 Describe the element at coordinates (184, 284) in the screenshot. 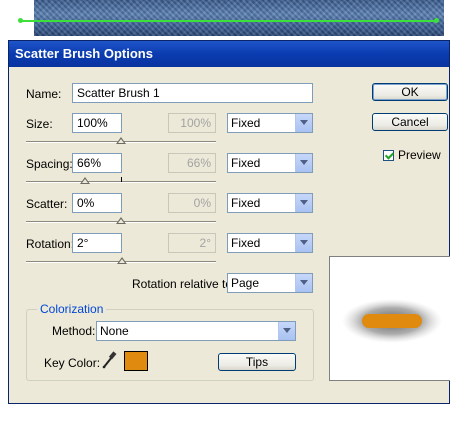

I see `rotation-relative-label: Rotation relative to:` at that location.